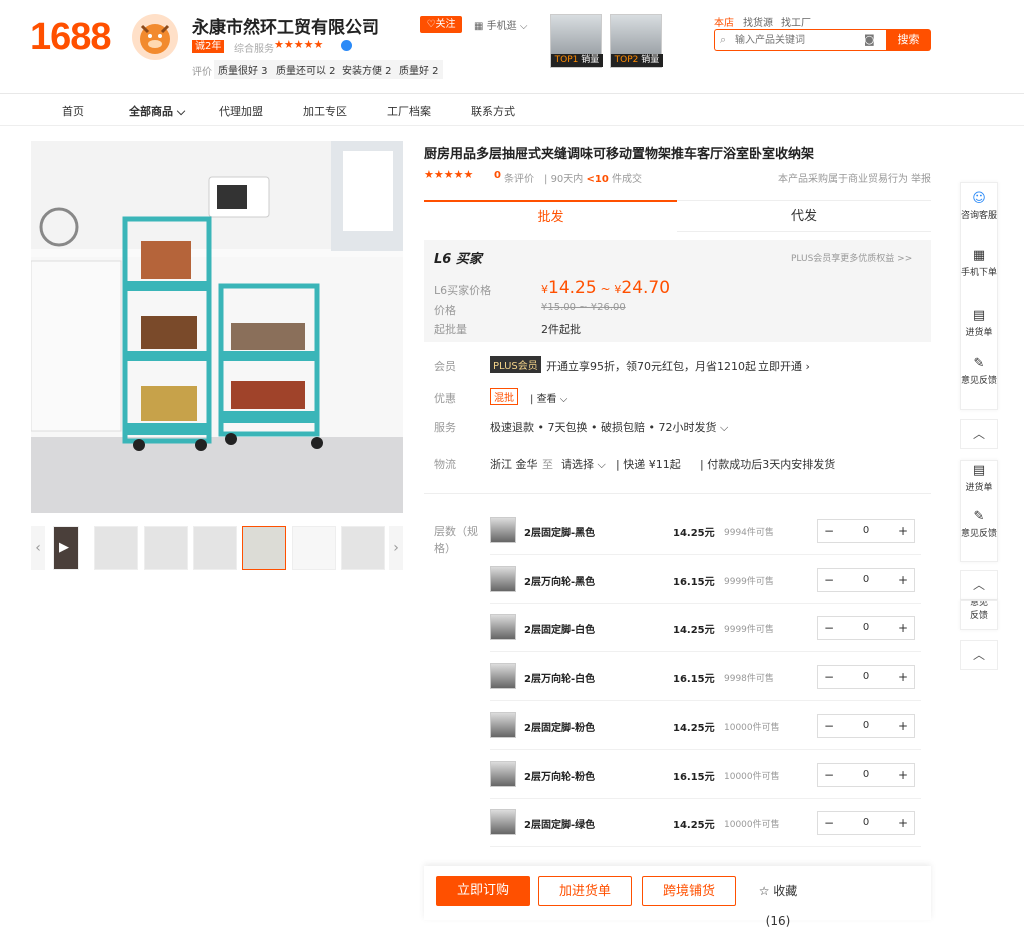 Image resolution: width=1024 pixels, height=936 pixels. I want to click on favorite-button: ☆ 收藏(16), so click(778, 902).